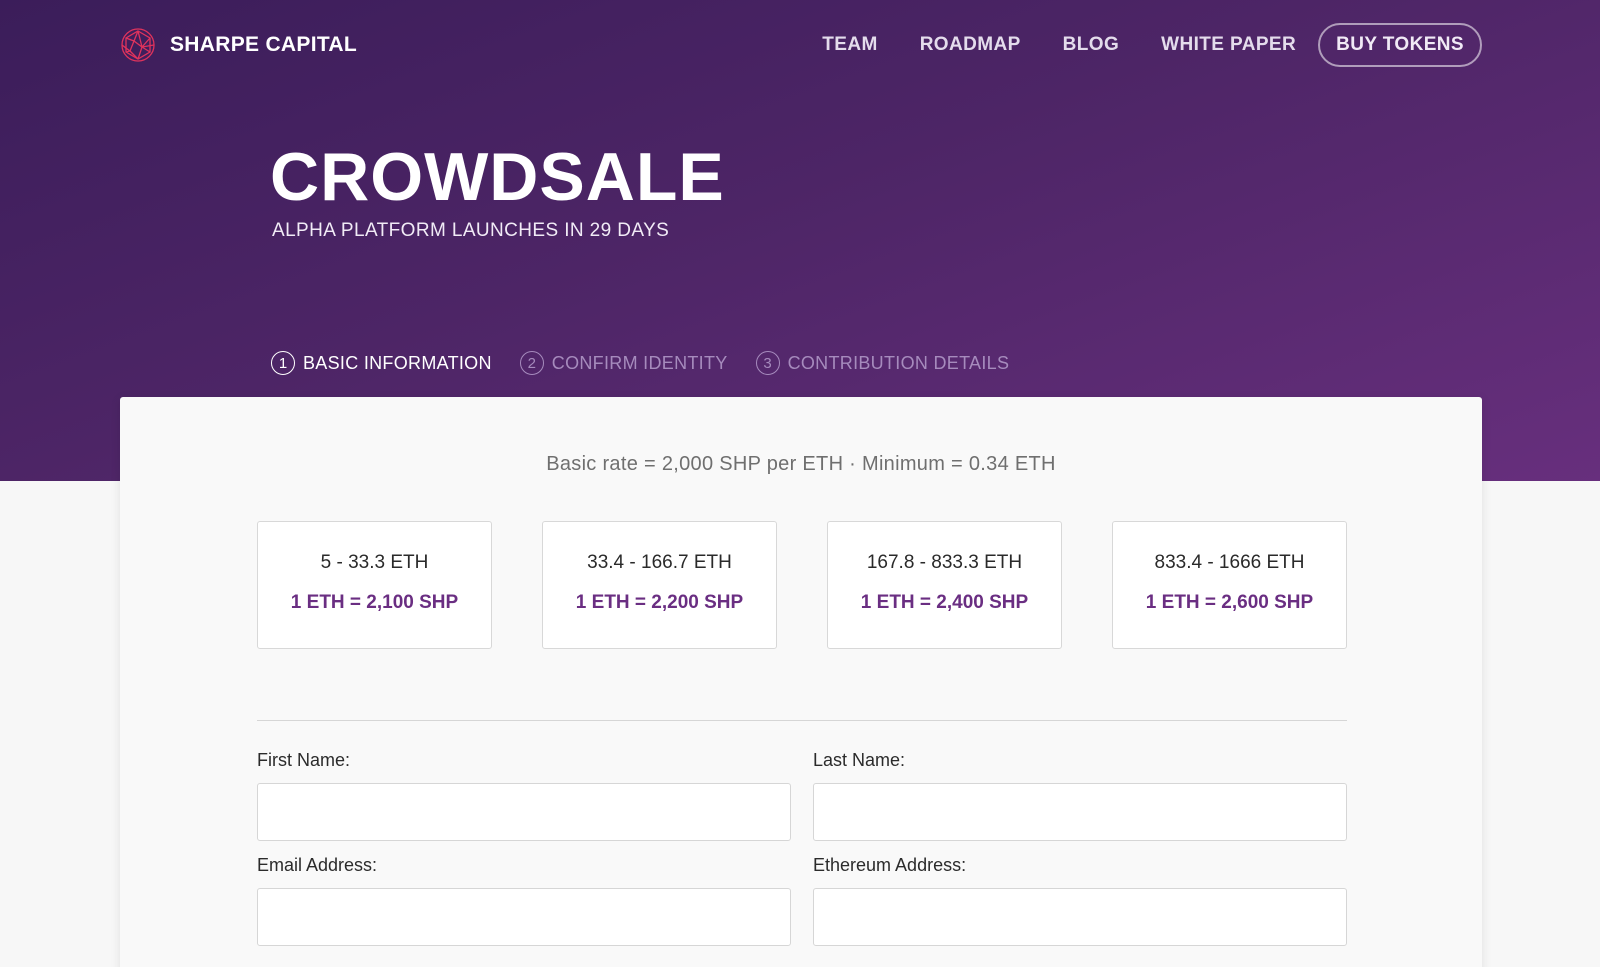 The height and width of the screenshot is (967, 1600). I want to click on geodesic-globe-icon, so click(138, 45).